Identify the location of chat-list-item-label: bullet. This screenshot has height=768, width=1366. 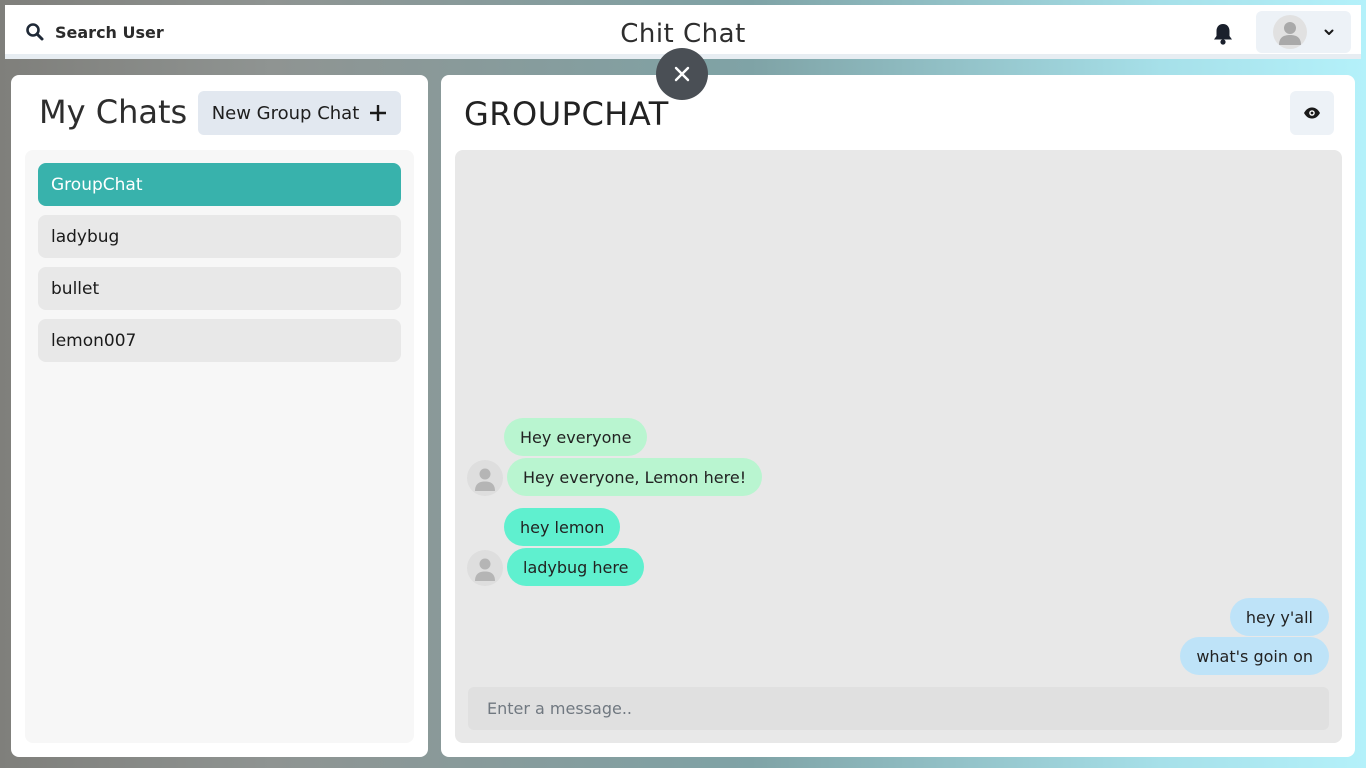
(75, 288).